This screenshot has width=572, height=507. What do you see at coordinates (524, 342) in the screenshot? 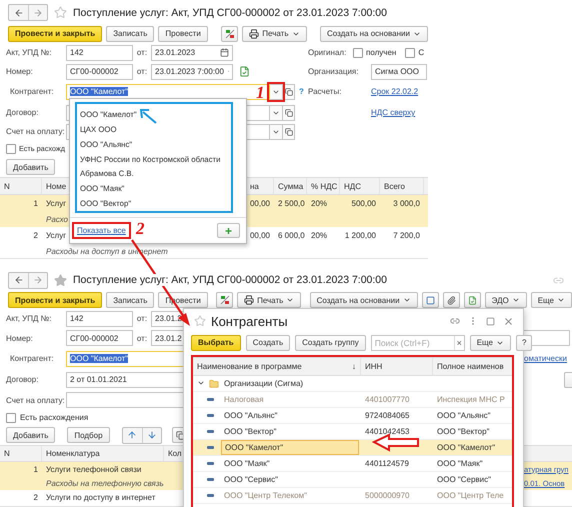
I see `help-button: ?` at bounding box center [524, 342].